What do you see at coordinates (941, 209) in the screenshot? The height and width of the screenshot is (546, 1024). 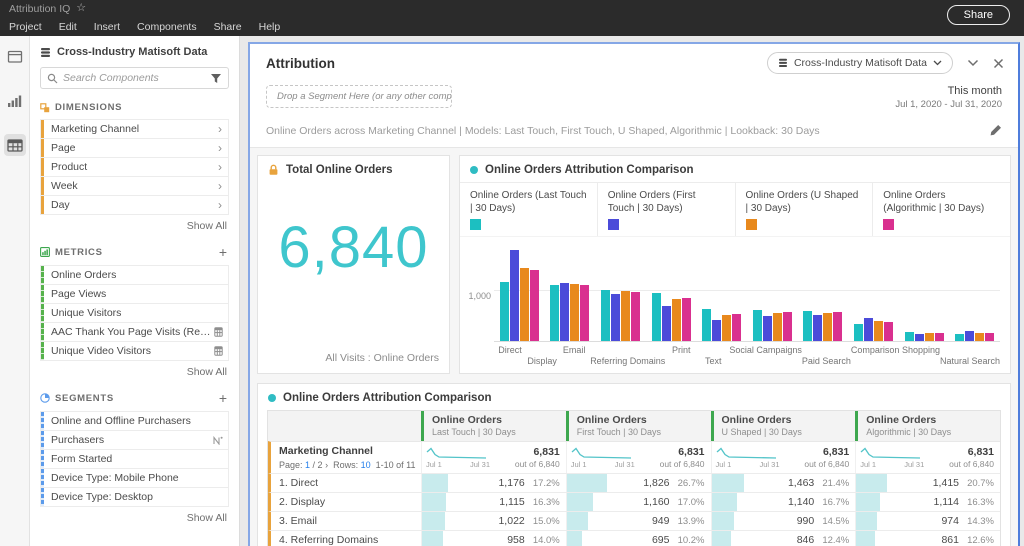 I see `legend-item-3: Online Orders (Algorithmic | 30 Days)` at bounding box center [941, 209].